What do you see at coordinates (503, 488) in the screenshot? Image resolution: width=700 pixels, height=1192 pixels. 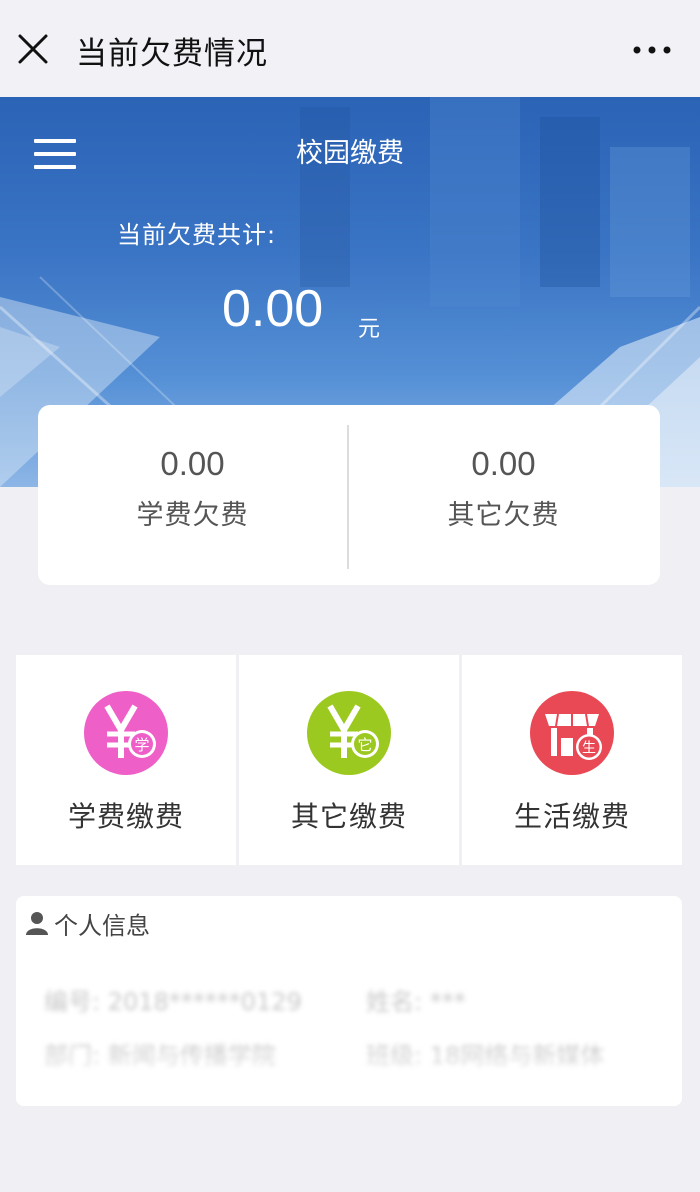 I see `other-arrears: 0.00 其它欠费` at bounding box center [503, 488].